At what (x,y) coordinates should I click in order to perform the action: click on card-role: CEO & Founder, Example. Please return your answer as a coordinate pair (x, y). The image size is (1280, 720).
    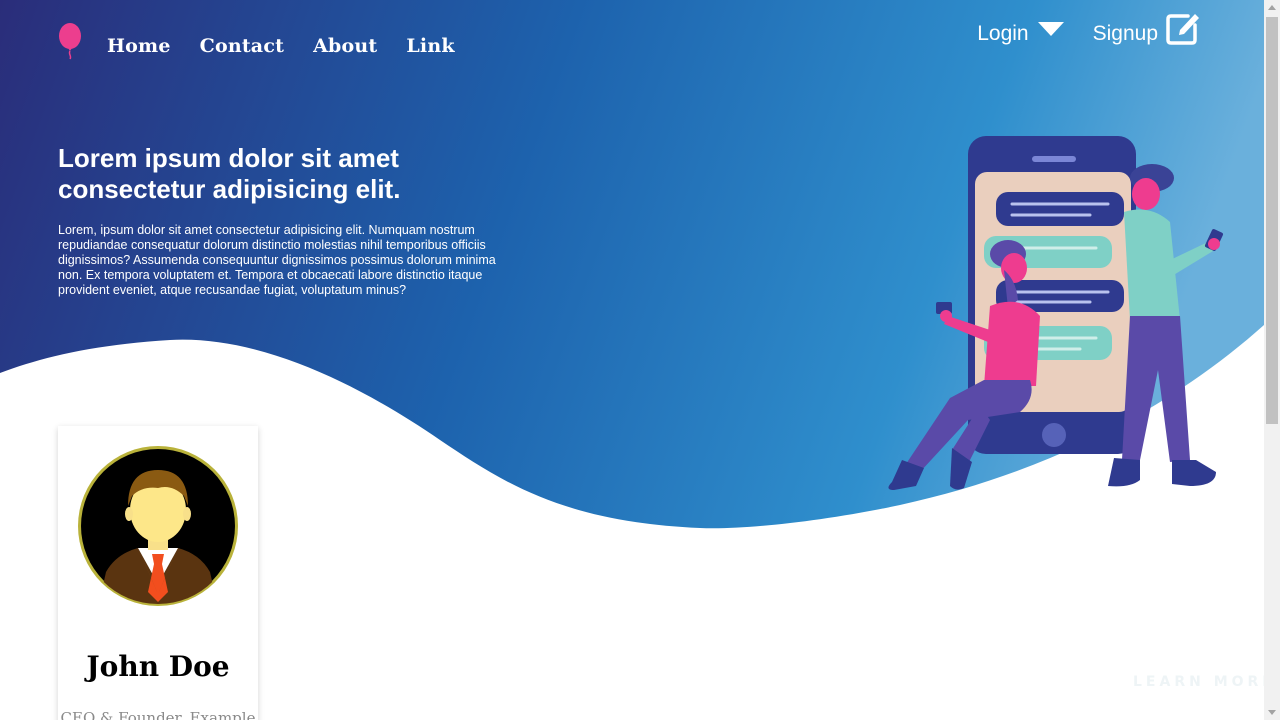
    Looking at the image, I should click on (158, 714).